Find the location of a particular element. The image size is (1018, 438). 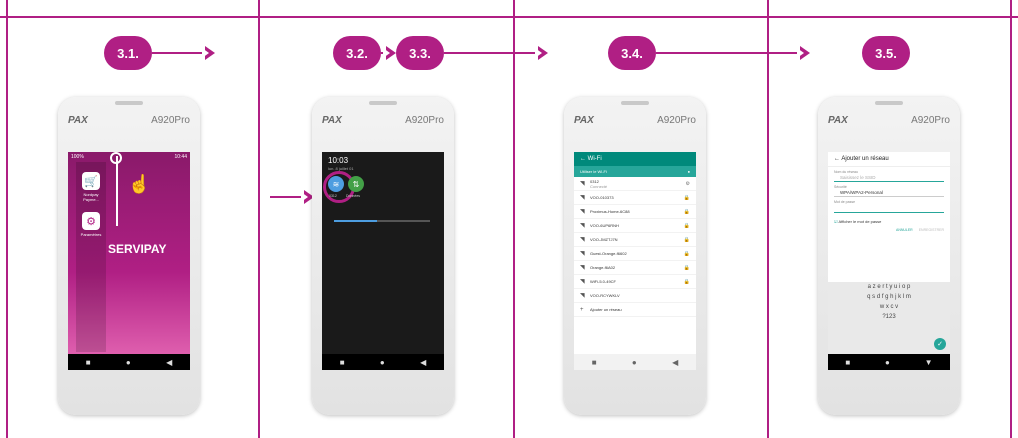

app-settings: ⚙ Paramètres is located at coordinates (91, 224).